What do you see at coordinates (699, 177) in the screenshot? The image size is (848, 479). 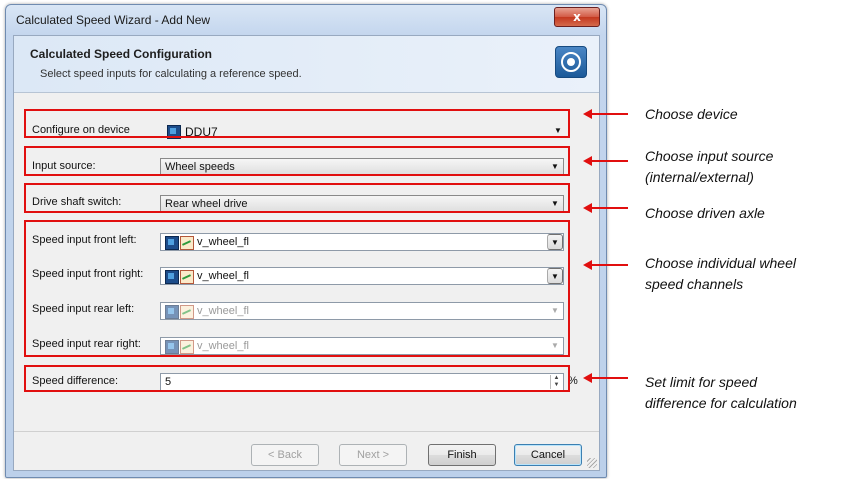 I see `annotation-input-source-line2: (internal/external)` at bounding box center [699, 177].